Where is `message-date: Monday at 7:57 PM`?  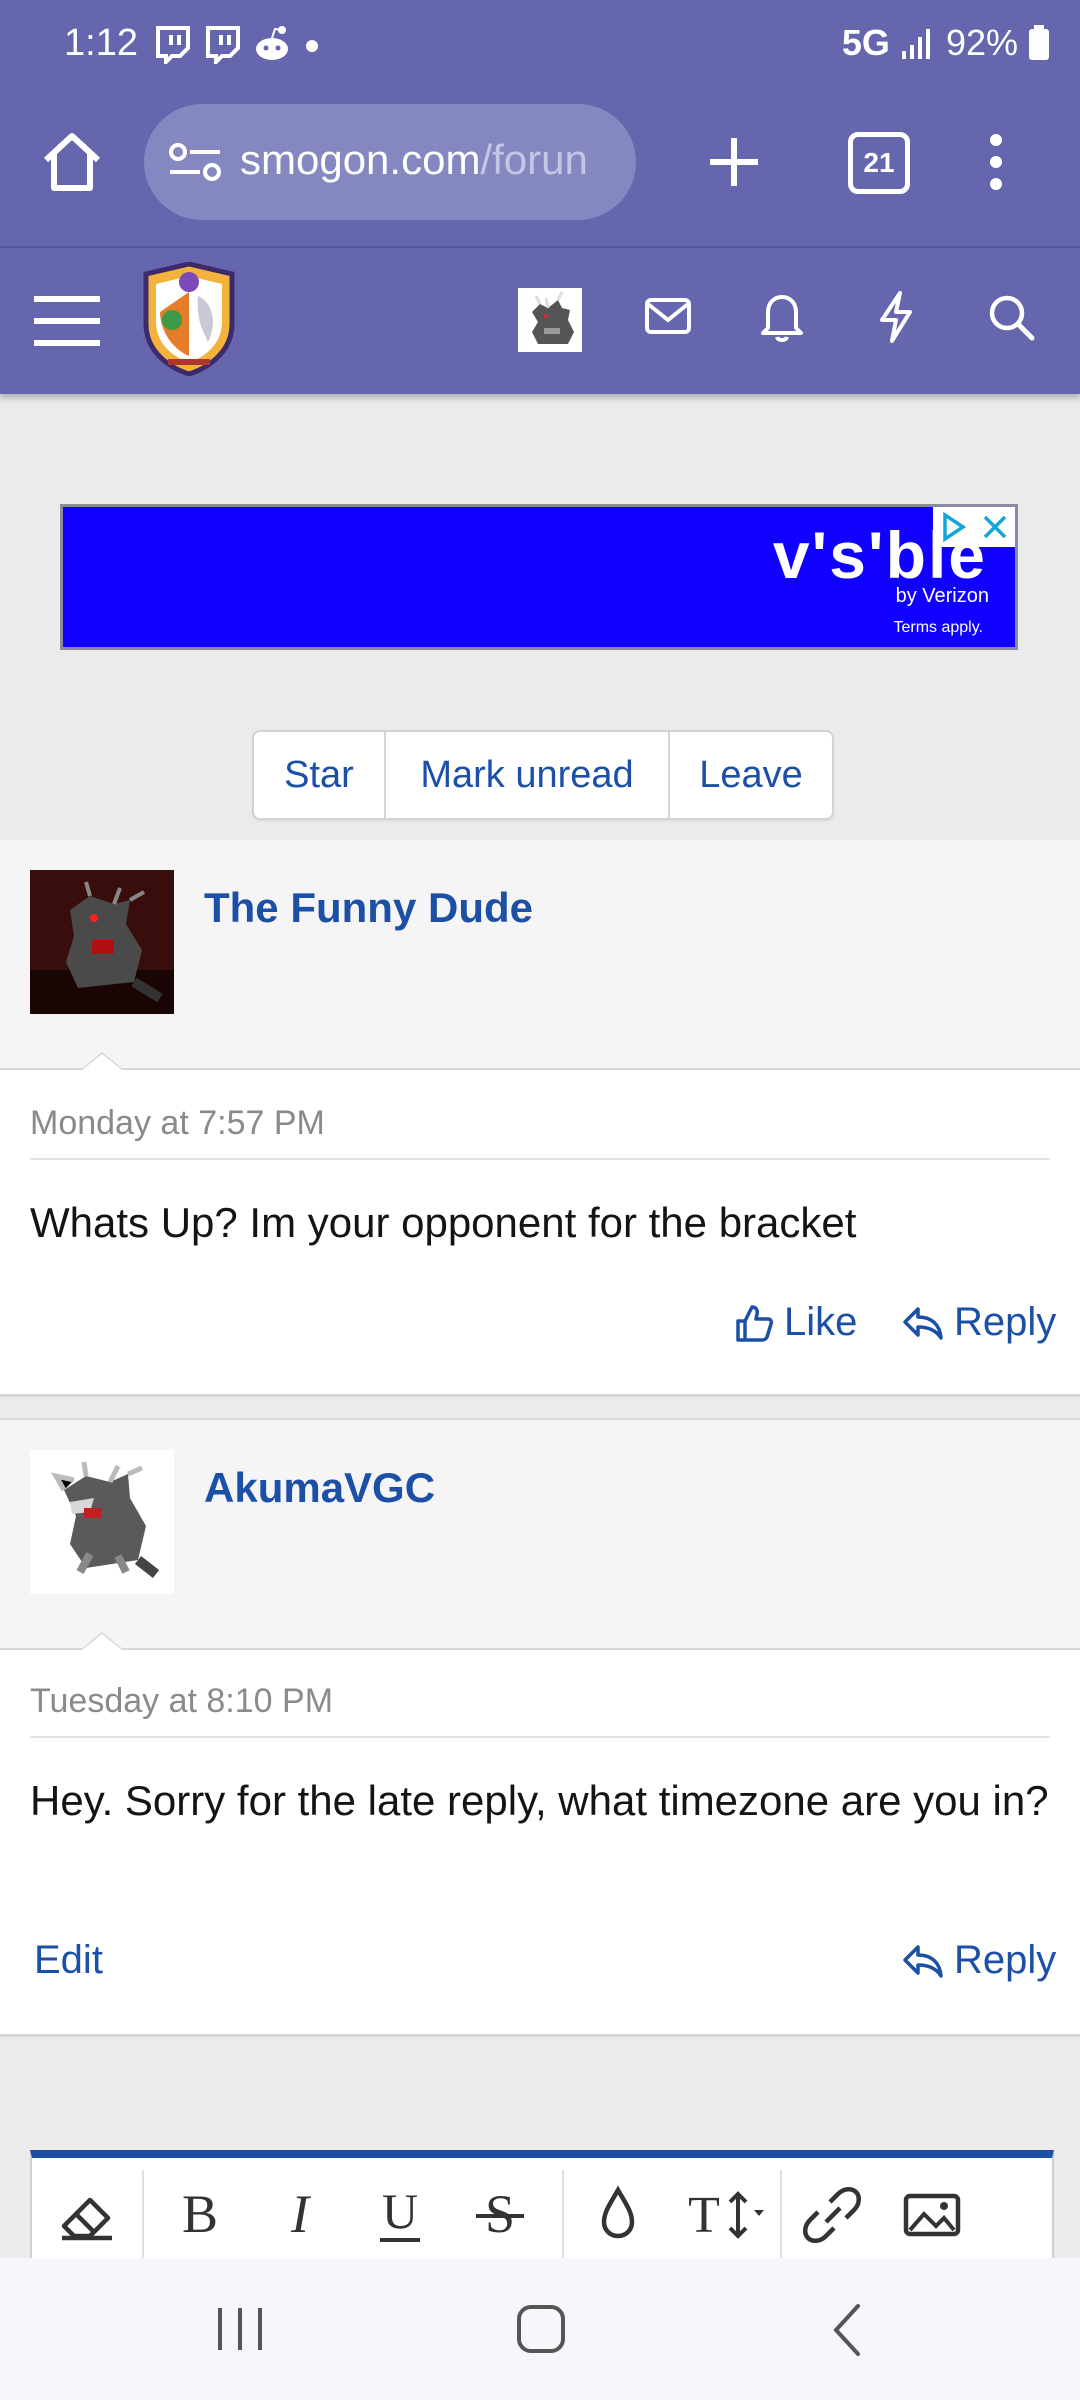
message-date: Monday at 7:57 PM is located at coordinates (177, 1123).